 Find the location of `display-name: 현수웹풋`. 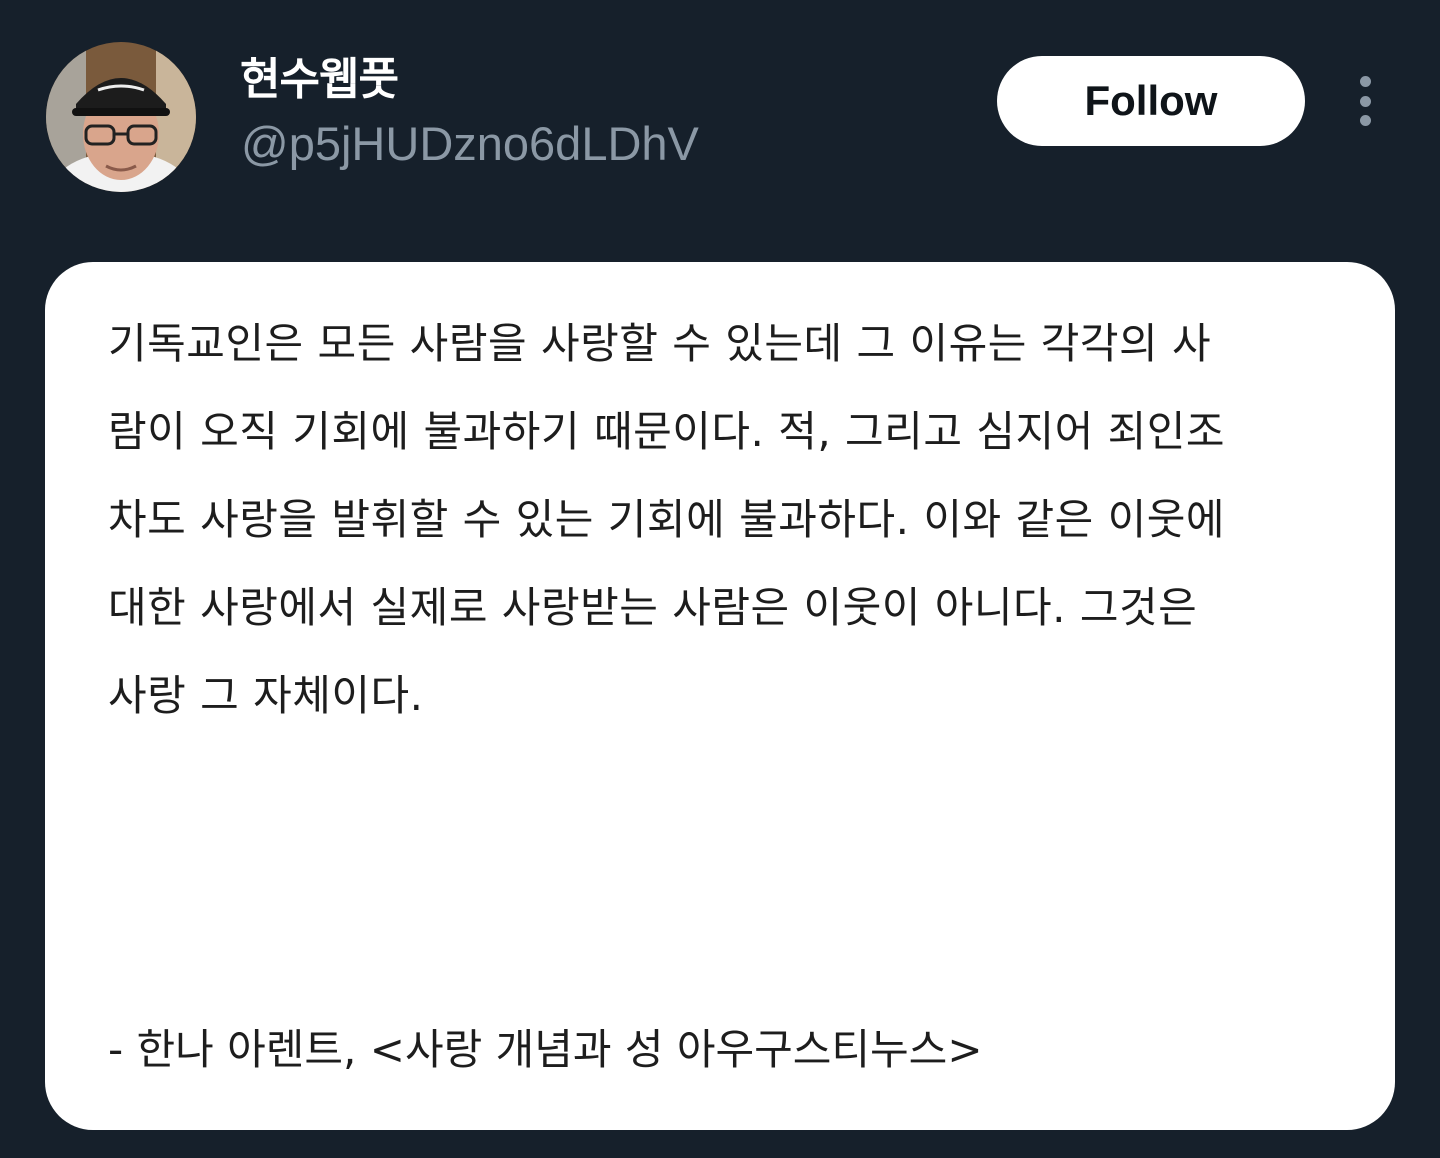

display-name: 현수웹풋 is located at coordinates (319, 80).